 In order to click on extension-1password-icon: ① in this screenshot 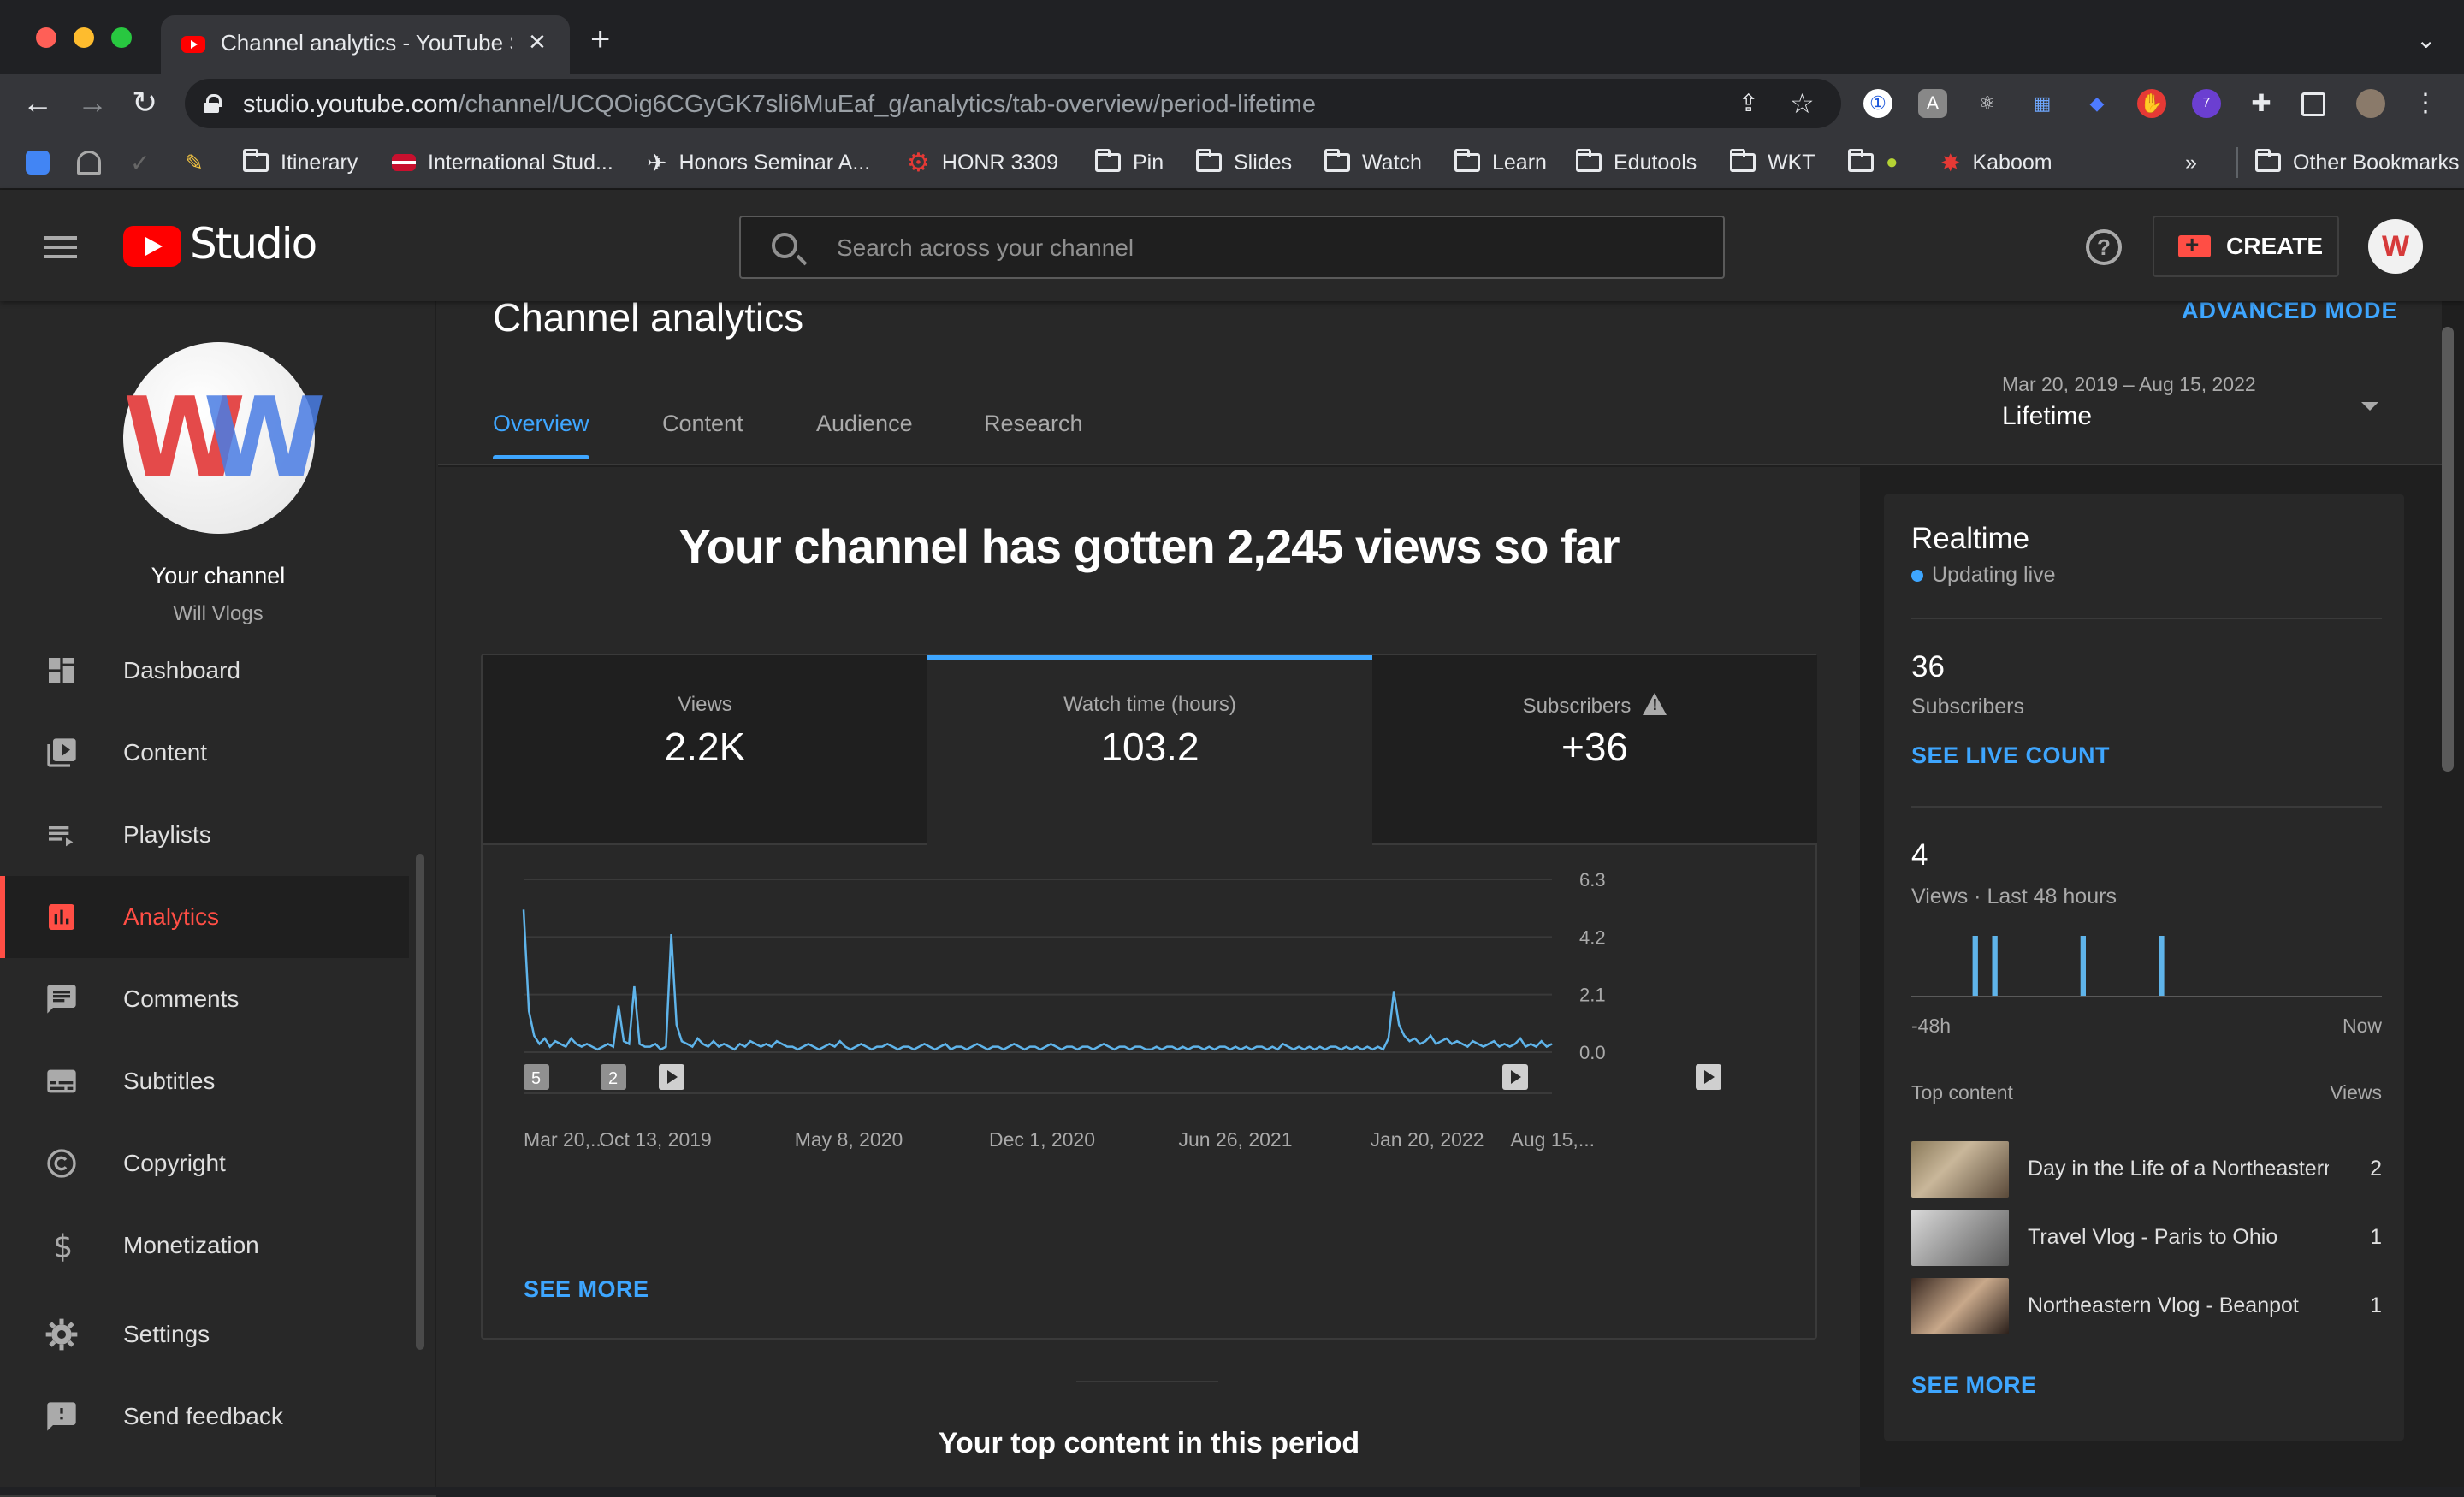, I will do `click(1877, 103)`.